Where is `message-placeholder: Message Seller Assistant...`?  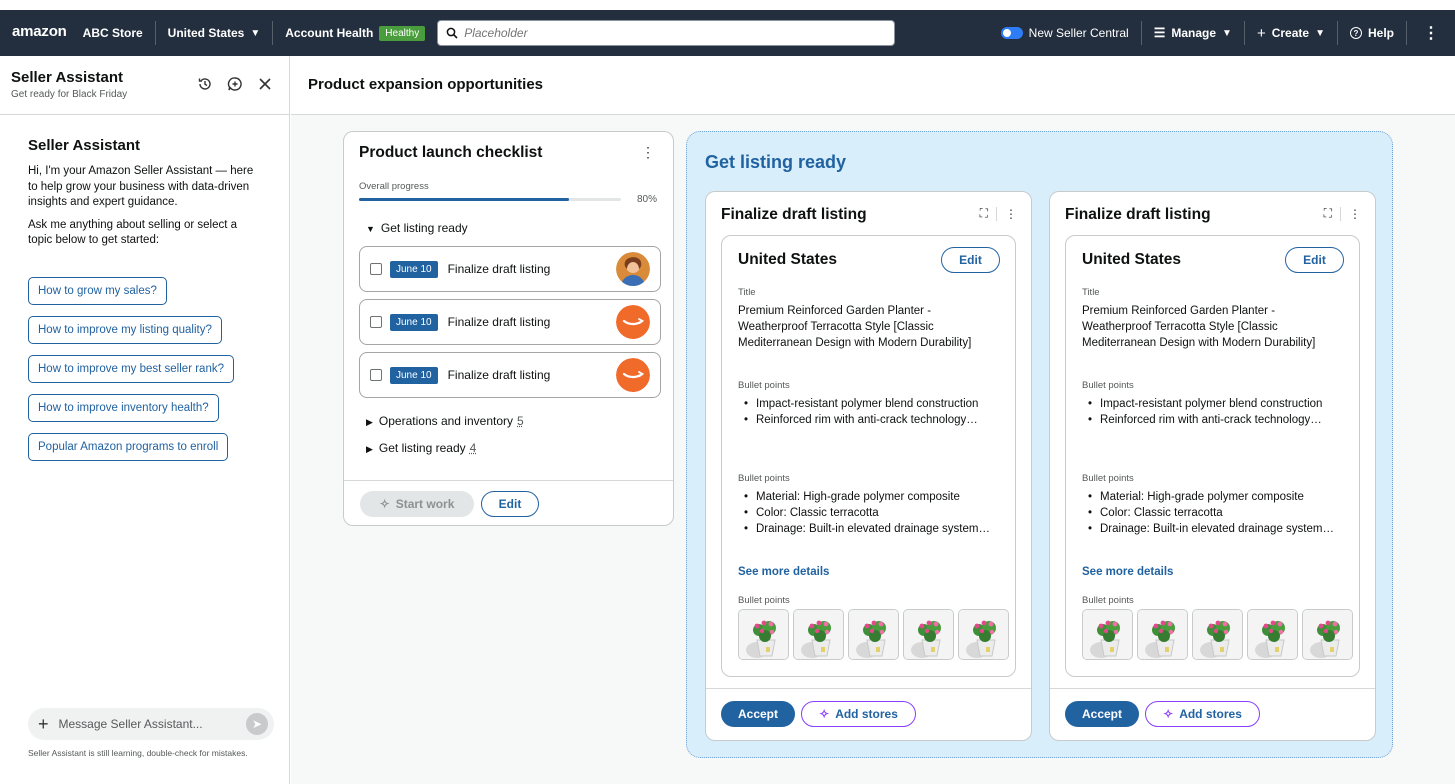 message-placeholder: Message Seller Assistant... is located at coordinates (130, 724).